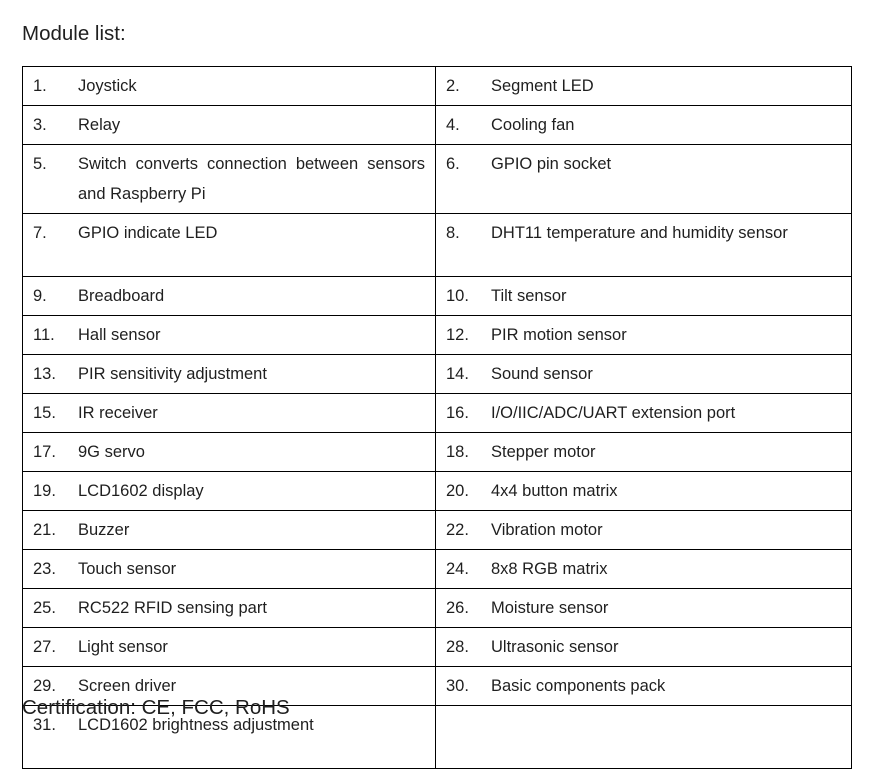 This screenshot has width=871, height=769. What do you see at coordinates (643, 647) in the screenshot?
I see `module-entry-cell: 28. Ultrasonic sensor` at bounding box center [643, 647].